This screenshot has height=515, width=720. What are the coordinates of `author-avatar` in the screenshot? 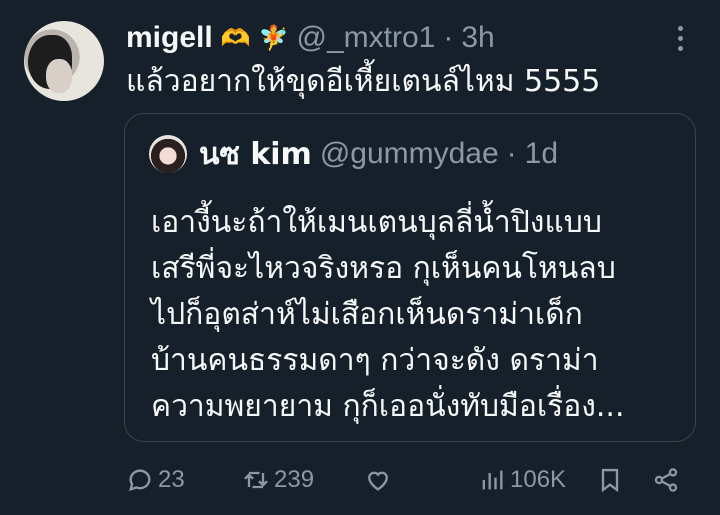 It's located at (64, 61).